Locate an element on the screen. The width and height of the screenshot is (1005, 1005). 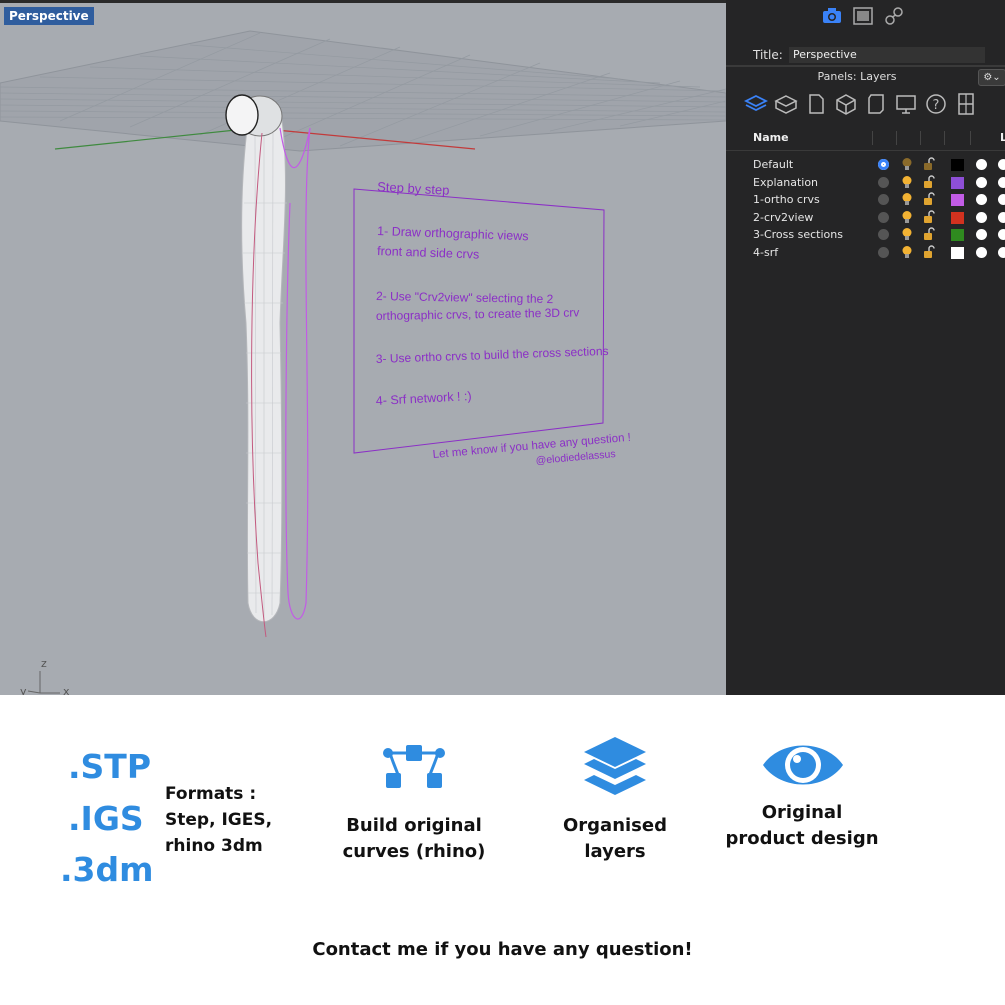
display-mode-icon is located at coordinates (863, 16).